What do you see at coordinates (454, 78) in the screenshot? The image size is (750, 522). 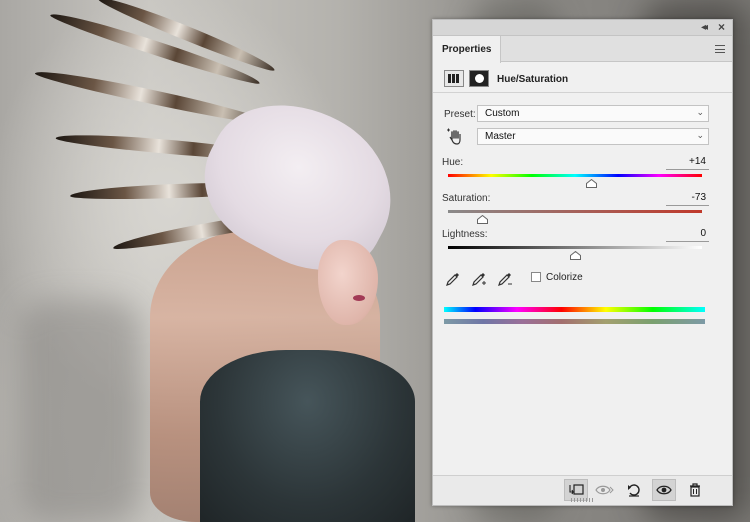 I see `hue-saturation-adjustment-icon` at bounding box center [454, 78].